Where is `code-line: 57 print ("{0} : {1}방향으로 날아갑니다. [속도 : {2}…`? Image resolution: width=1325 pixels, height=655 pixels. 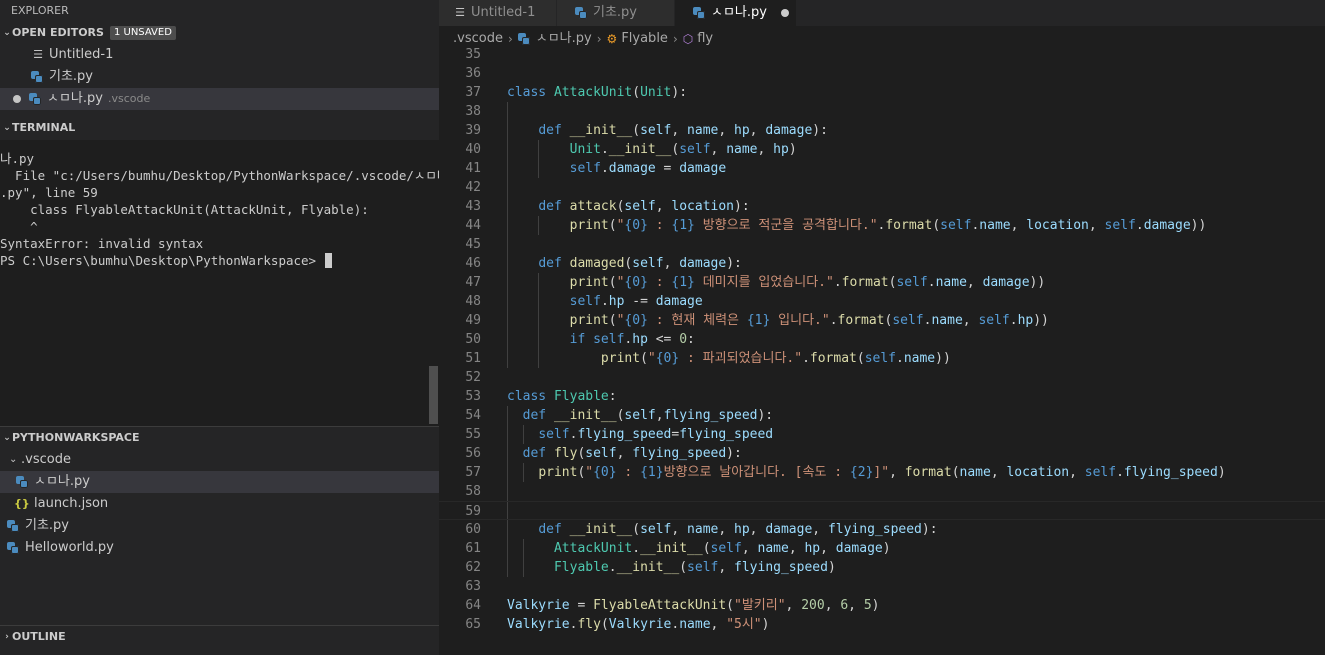 code-line: 57 print ("{0} : {1}방향으로 날아갑니다. [속도 : {2}… is located at coordinates (882, 472).